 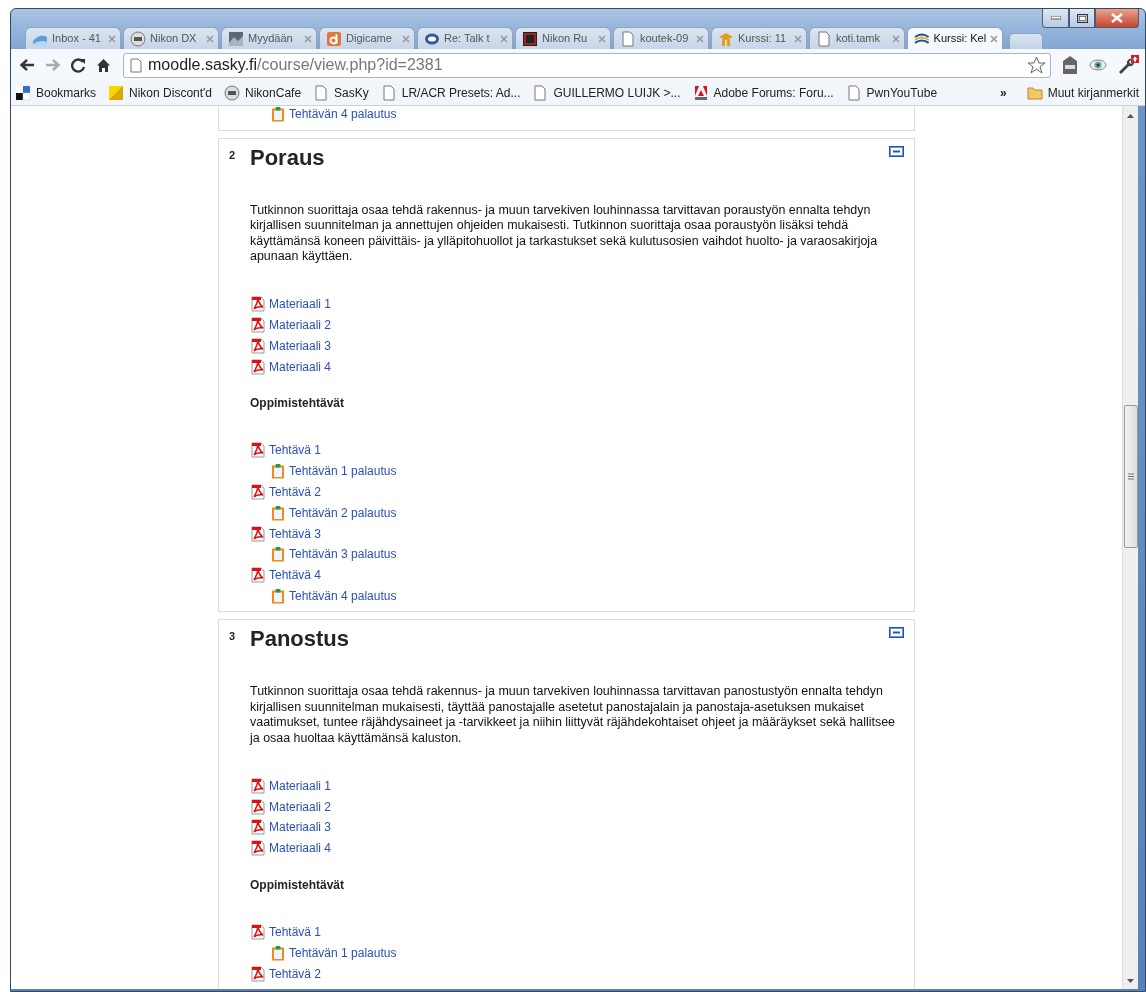 I want to click on section-number: 2, so click(x=233, y=155).